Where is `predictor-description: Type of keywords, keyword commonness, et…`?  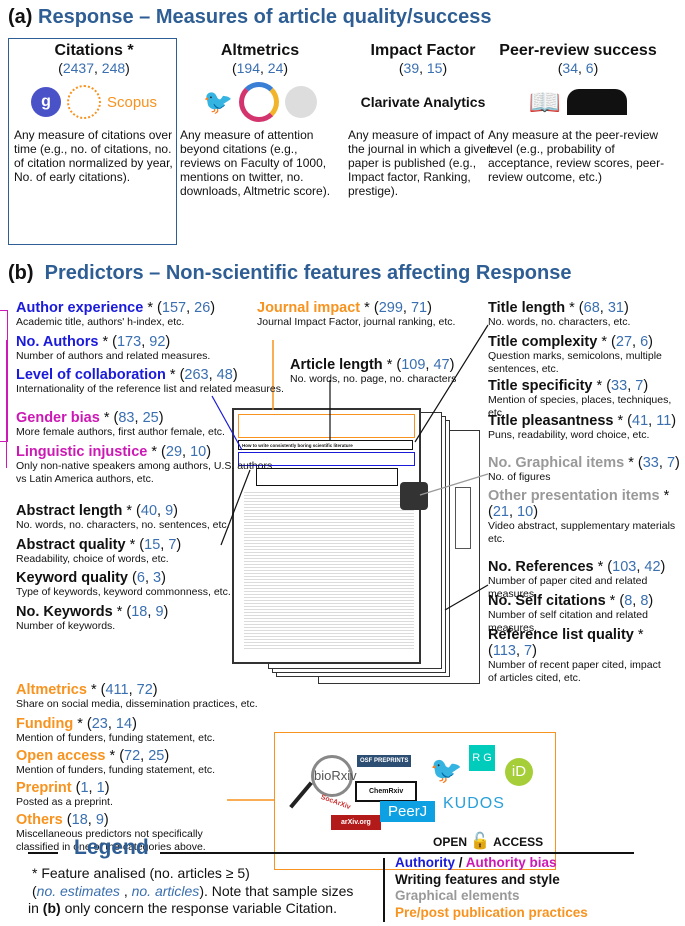
predictor-description: Type of keywords, keyword commonness, et… is located at coordinates (123, 592).